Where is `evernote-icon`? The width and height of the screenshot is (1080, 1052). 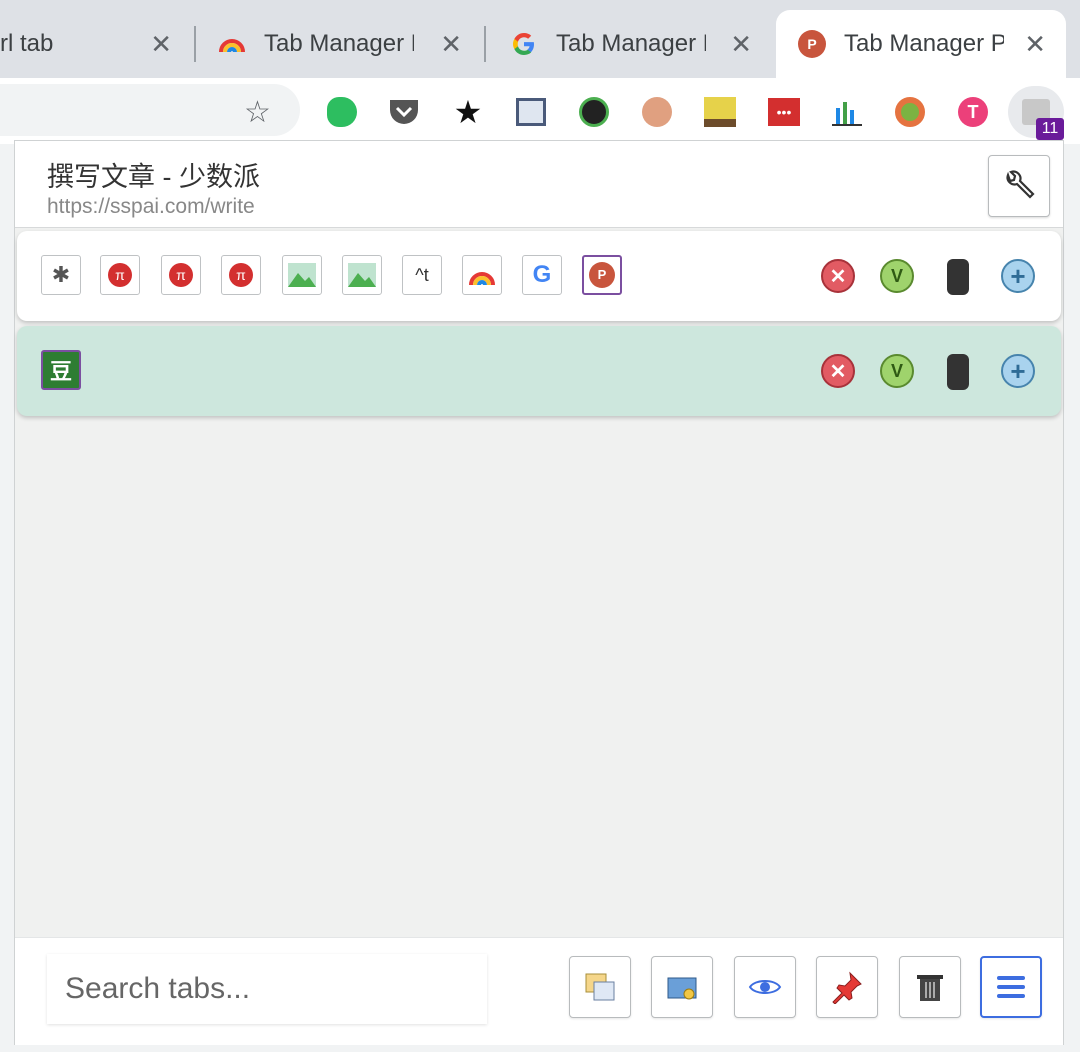 evernote-icon is located at coordinates (342, 112).